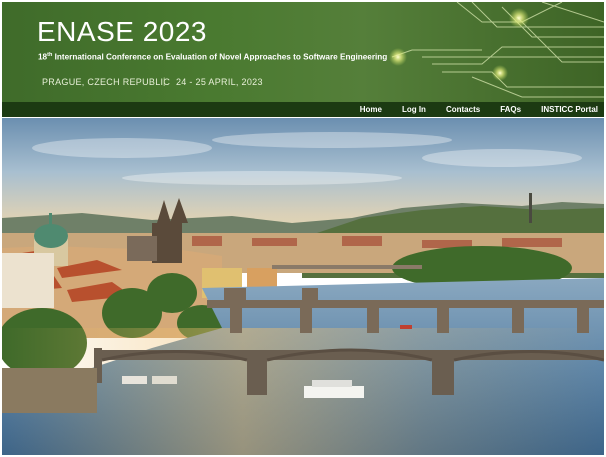 The width and height of the screenshot is (606, 457). I want to click on tower, so click(530, 208).